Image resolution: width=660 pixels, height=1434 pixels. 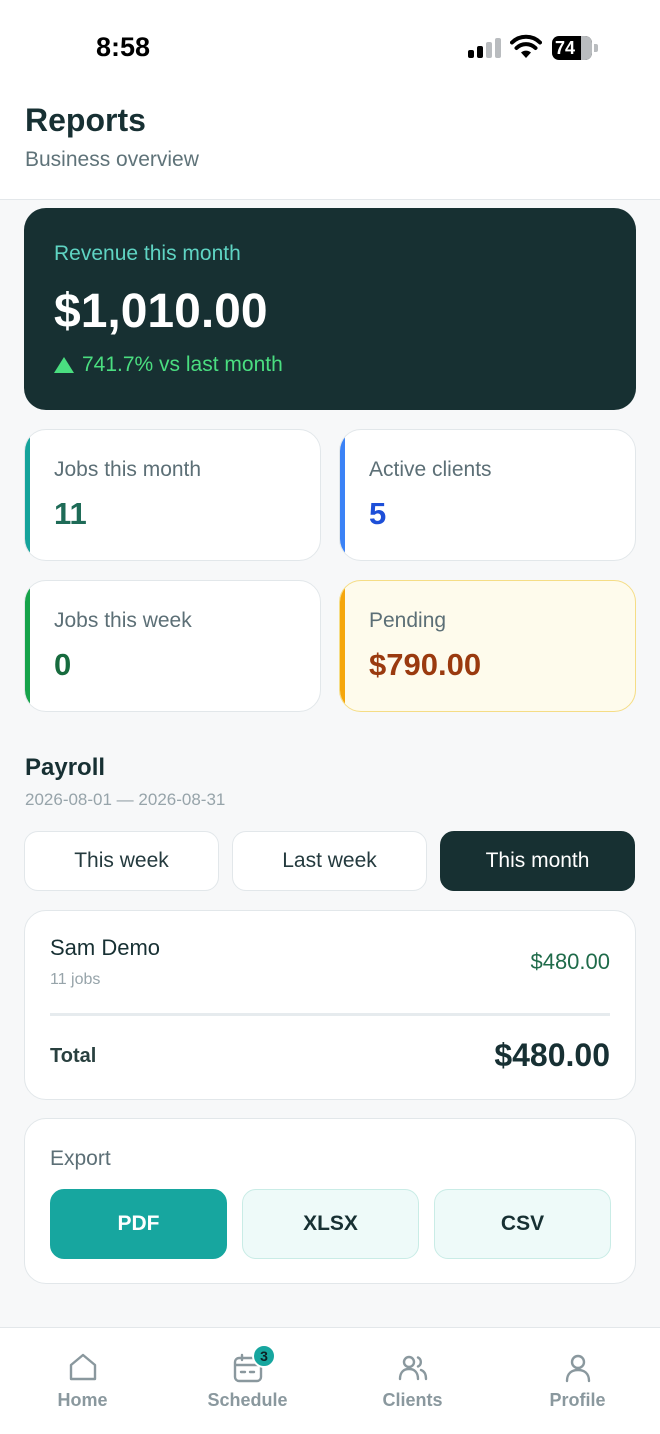 I want to click on stat-value: 0, so click(x=63, y=664).